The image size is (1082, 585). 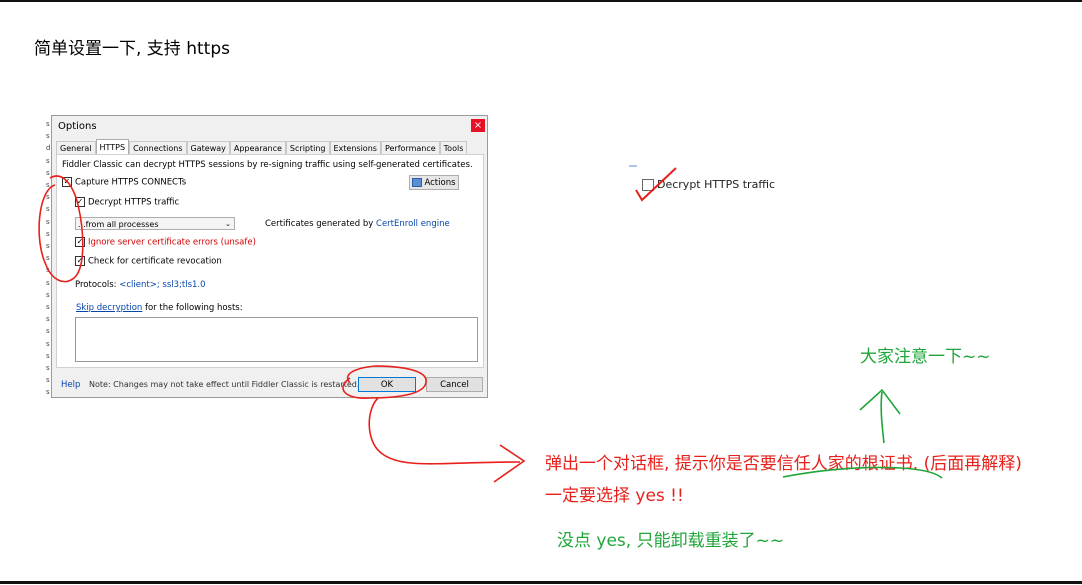 What do you see at coordinates (384, 382) in the screenshot?
I see `red-ellipse-ok-mark` at bounding box center [384, 382].